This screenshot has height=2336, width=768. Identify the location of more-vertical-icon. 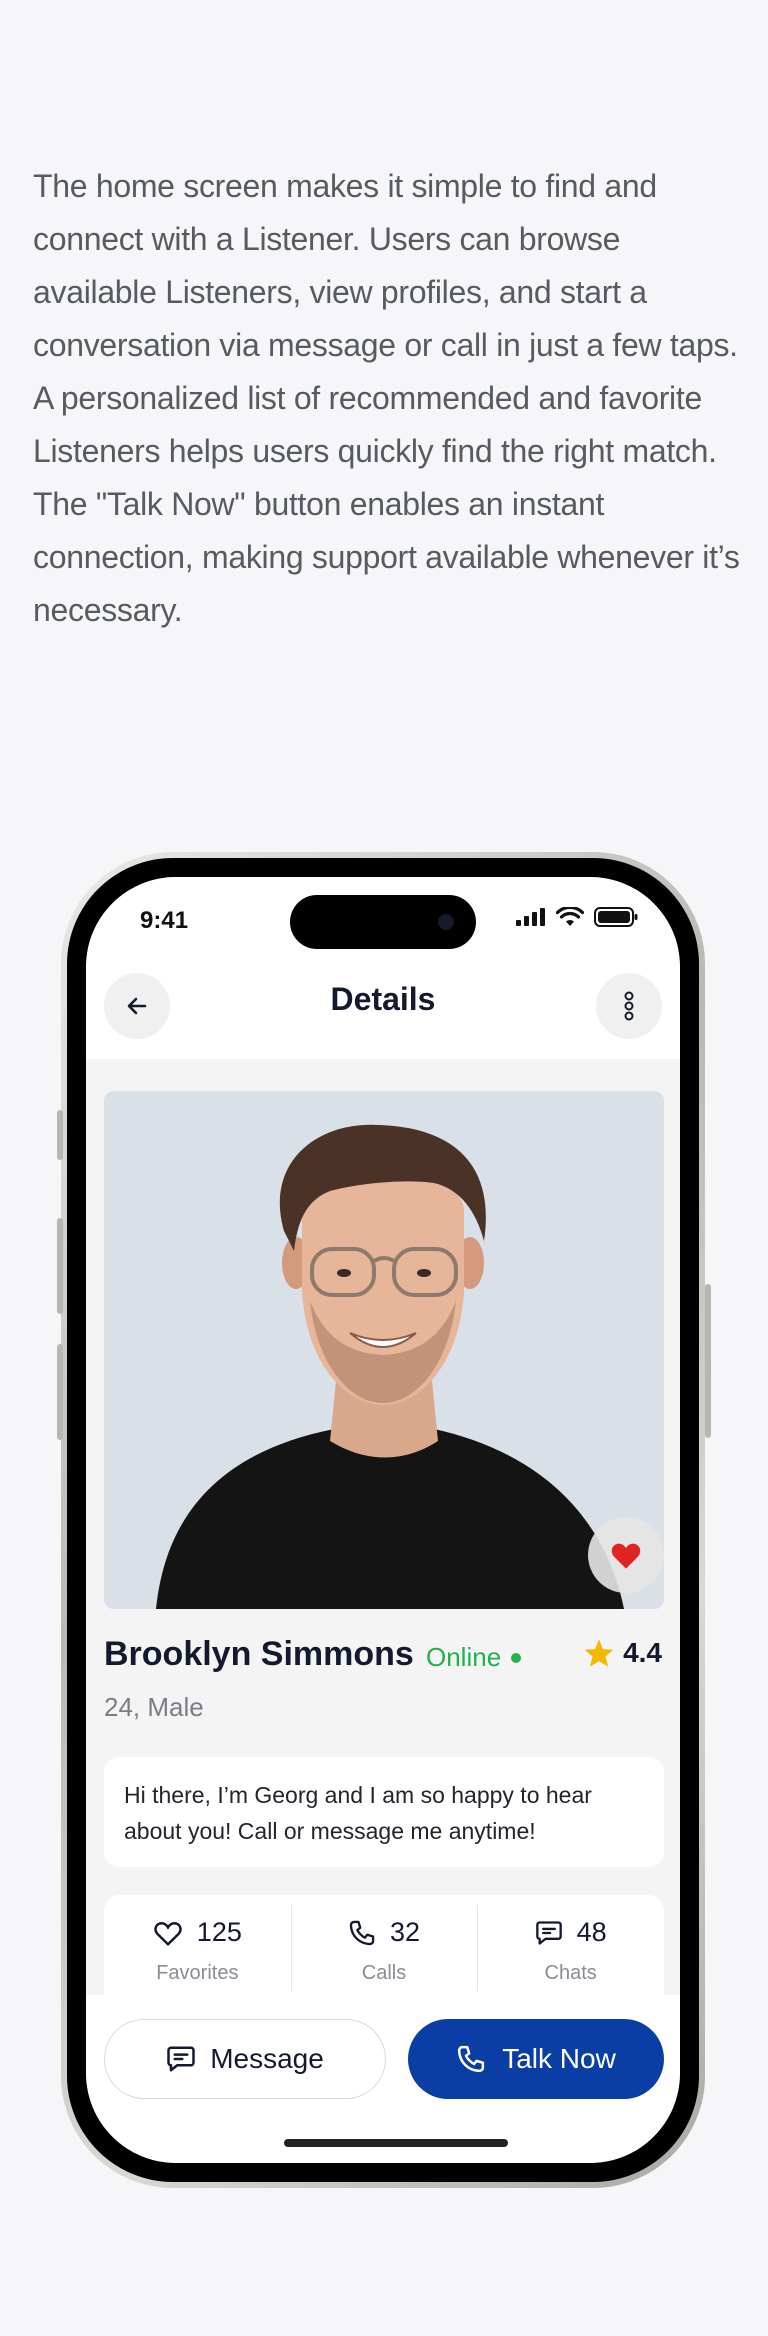
(629, 1006).